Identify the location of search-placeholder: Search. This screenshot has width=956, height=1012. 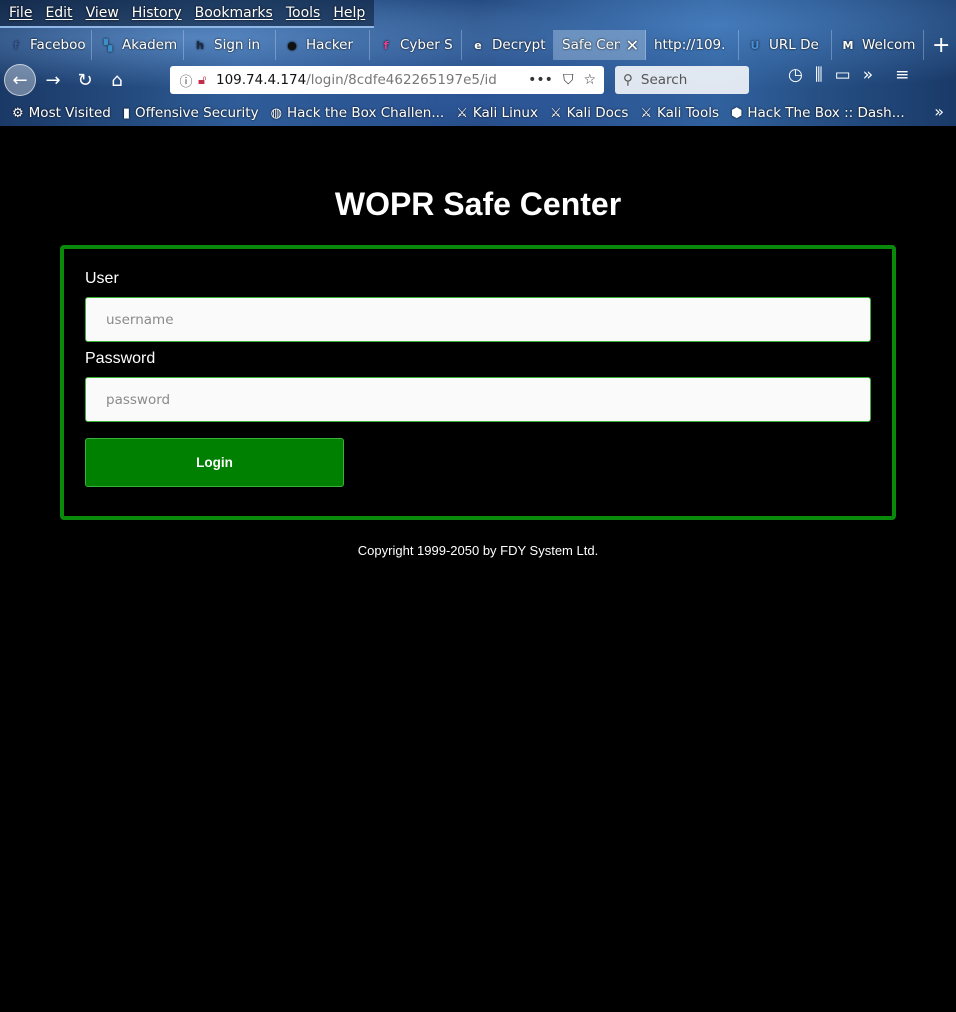
(664, 80).